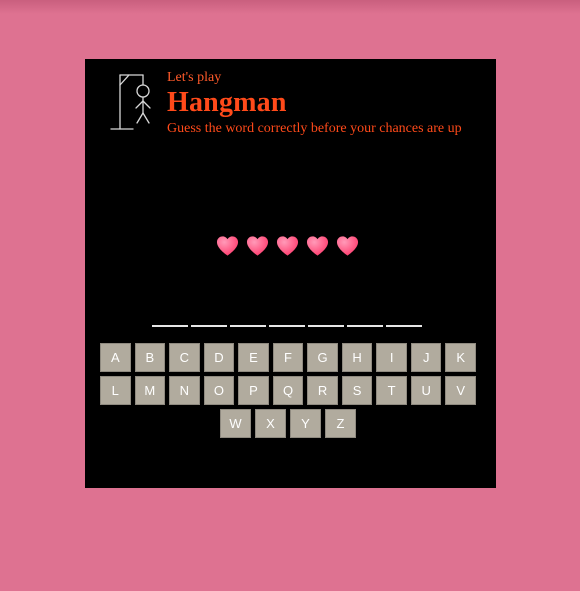 Image resolution: width=580 pixels, height=591 pixels. I want to click on keyboard-row: LMNOPQRSTUV, so click(288, 390).